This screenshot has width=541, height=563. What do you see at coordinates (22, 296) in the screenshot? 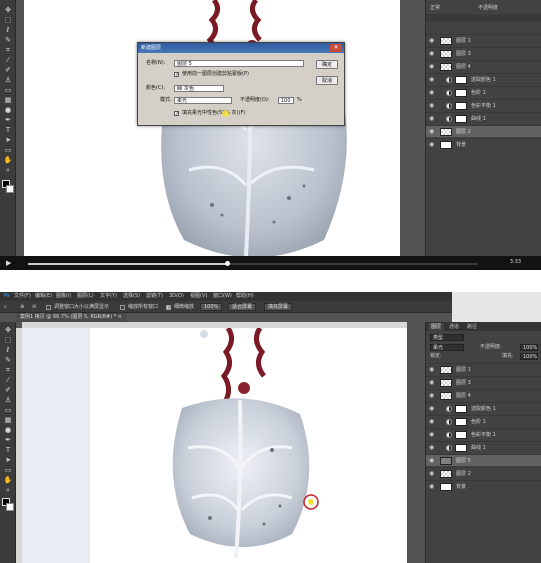
I see `menu-file: 文件(F)` at bounding box center [22, 296].